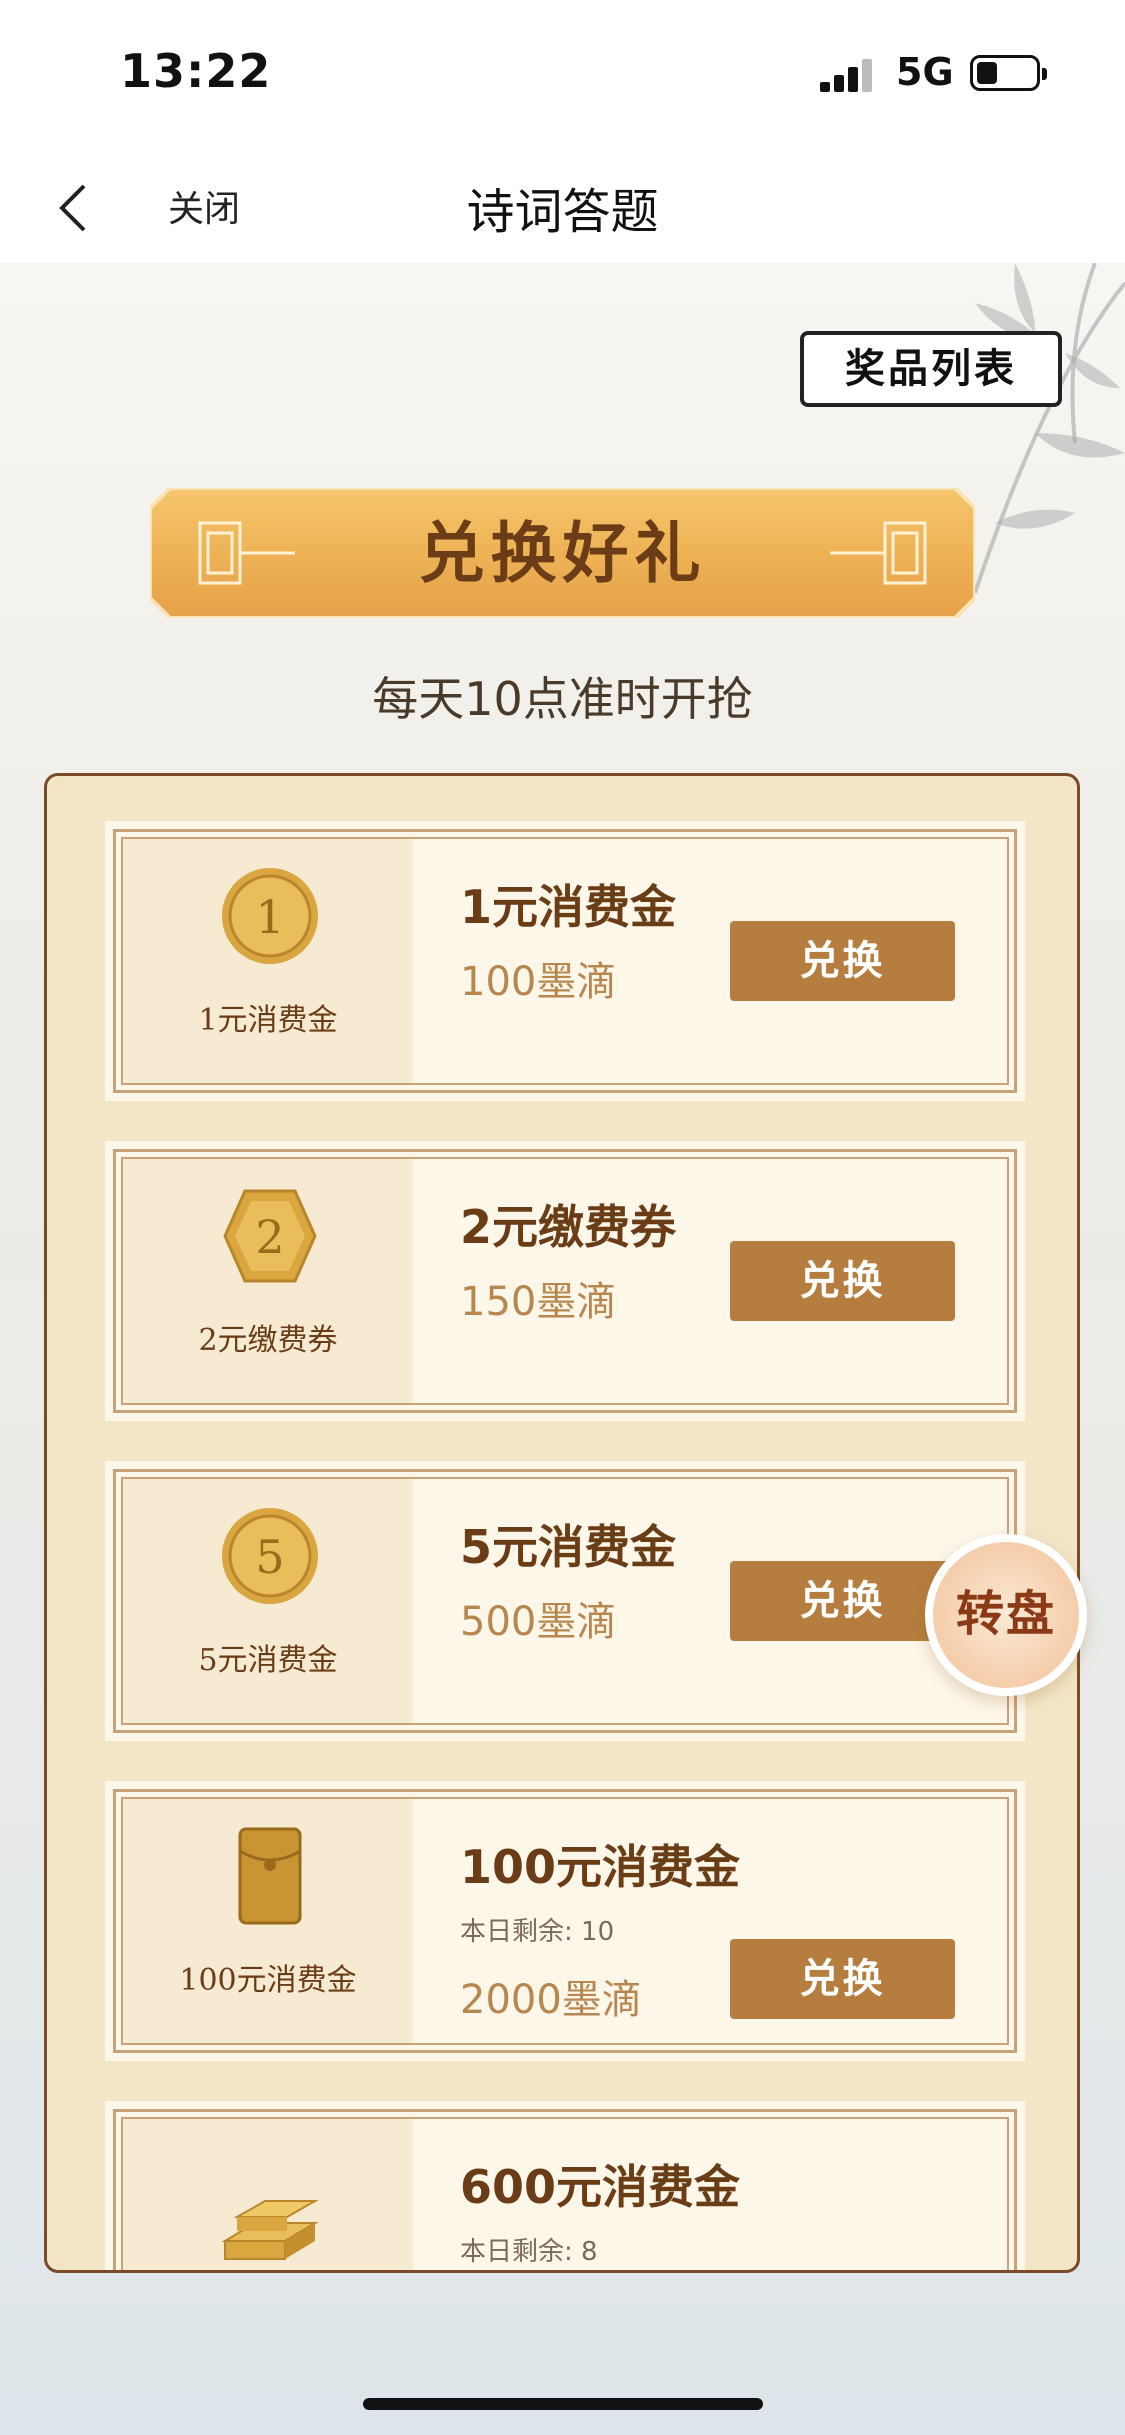 Image resolution: width=1125 pixels, height=2435 pixels. Describe the element at coordinates (563, 2404) in the screenshot. I see `home-indicator` at that location.